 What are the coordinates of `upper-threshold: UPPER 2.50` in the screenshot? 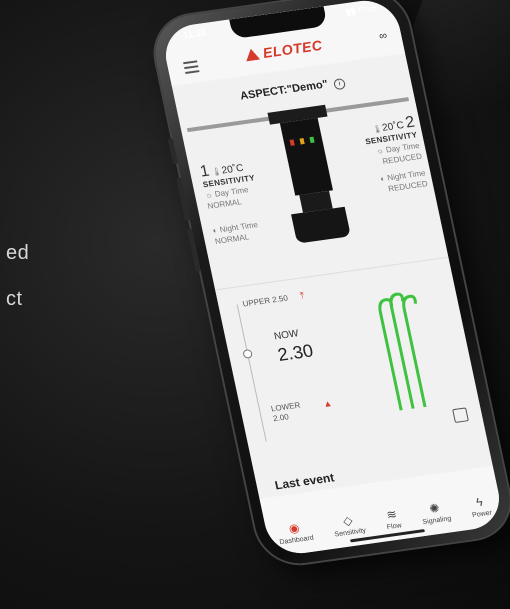 It's located at (265, 301).